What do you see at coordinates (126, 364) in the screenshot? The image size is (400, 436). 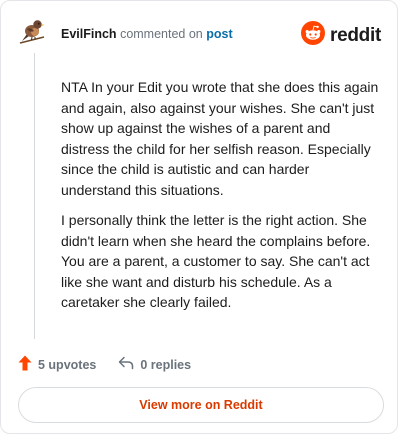 I see `reply-arrow-icon` at bounding box center [126, 364].